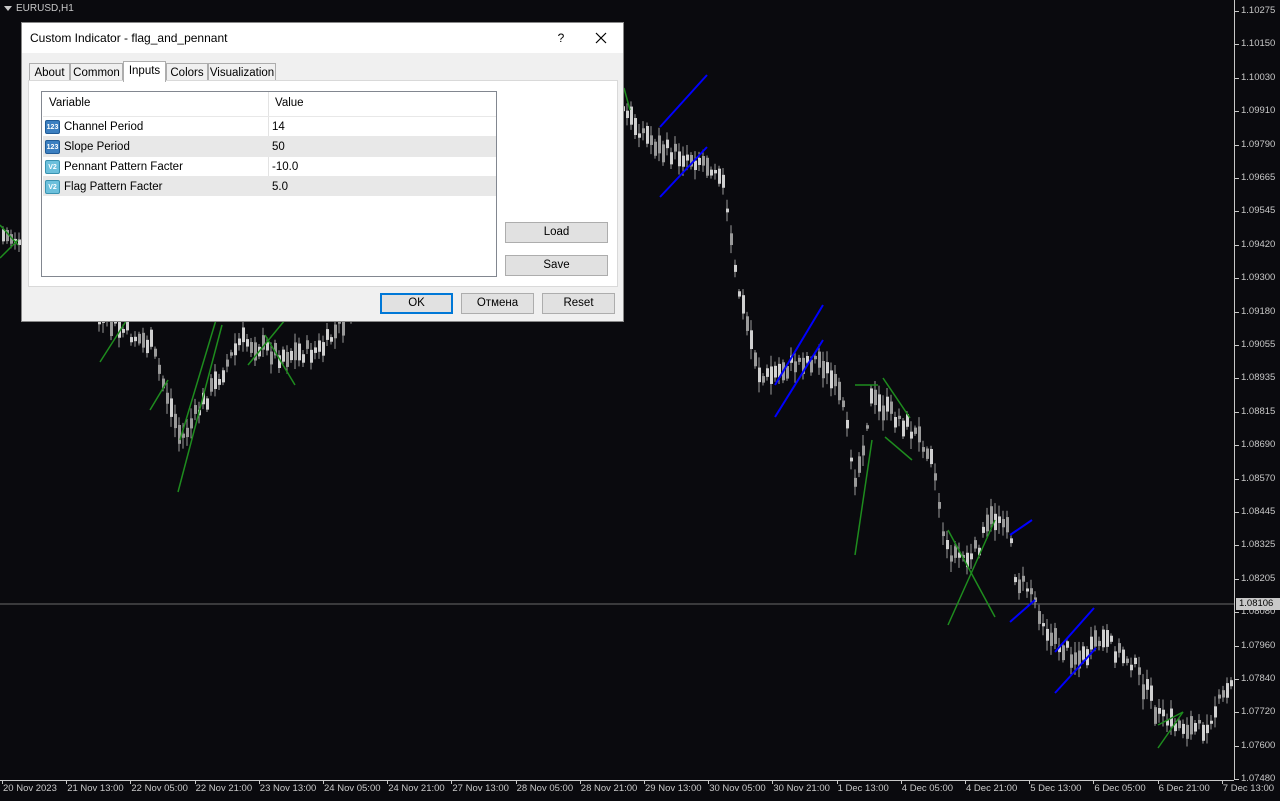  Describe the element at coordinates (1258, 344) in the screenshot. I see `price-label: 1.09055` at that location.